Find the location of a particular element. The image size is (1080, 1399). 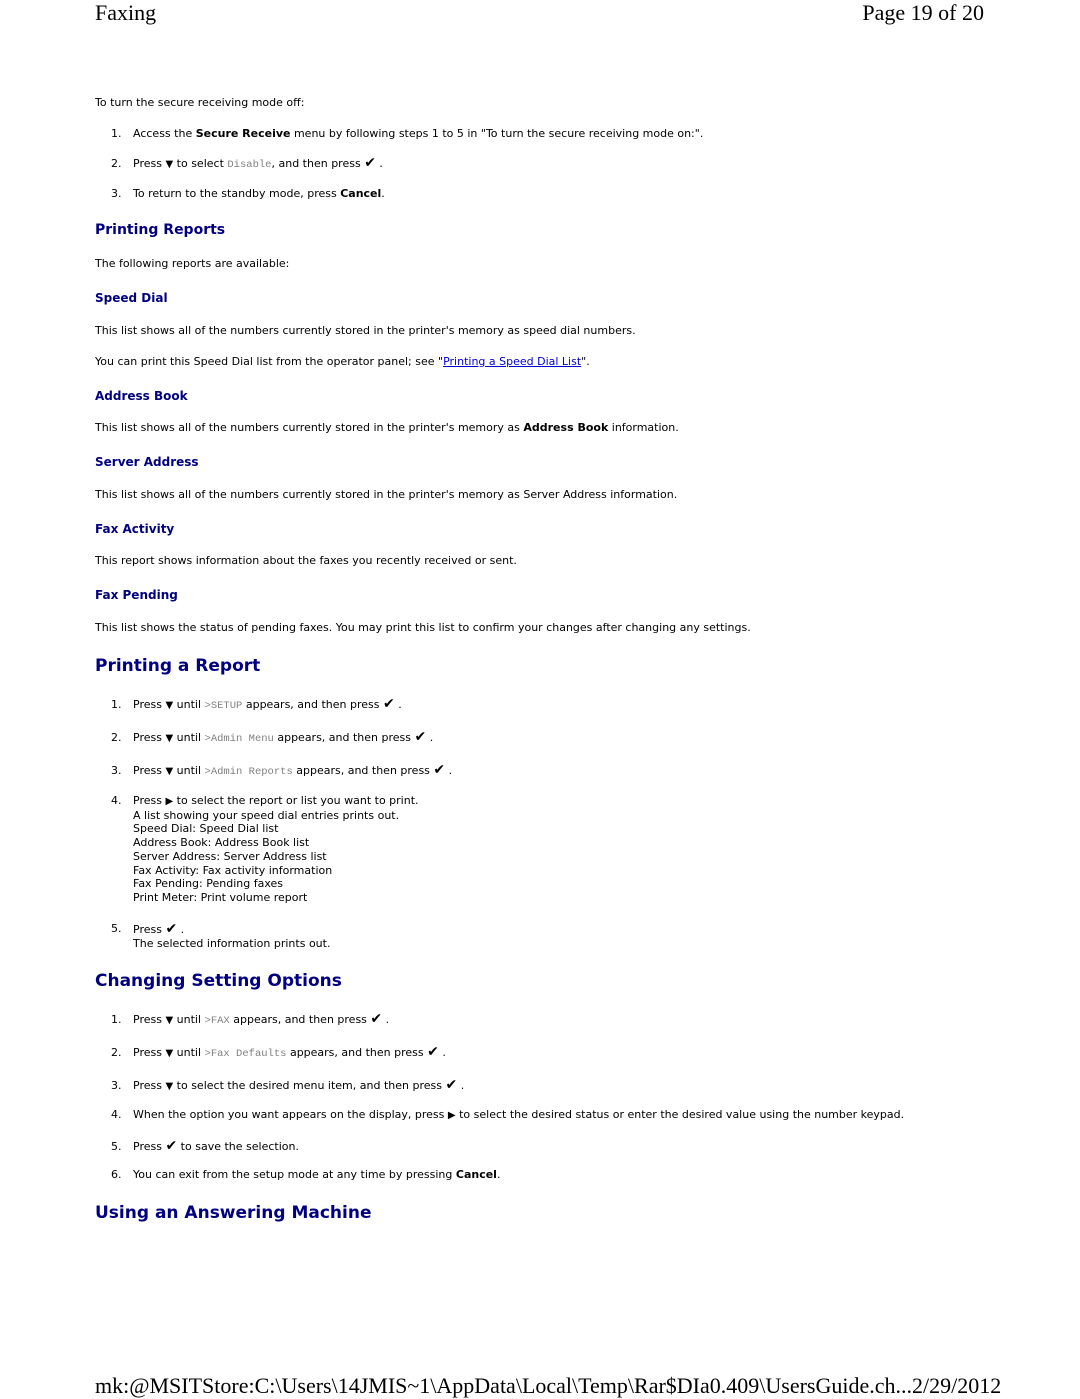

display-text: Disable is located at coordinates (249, 165).